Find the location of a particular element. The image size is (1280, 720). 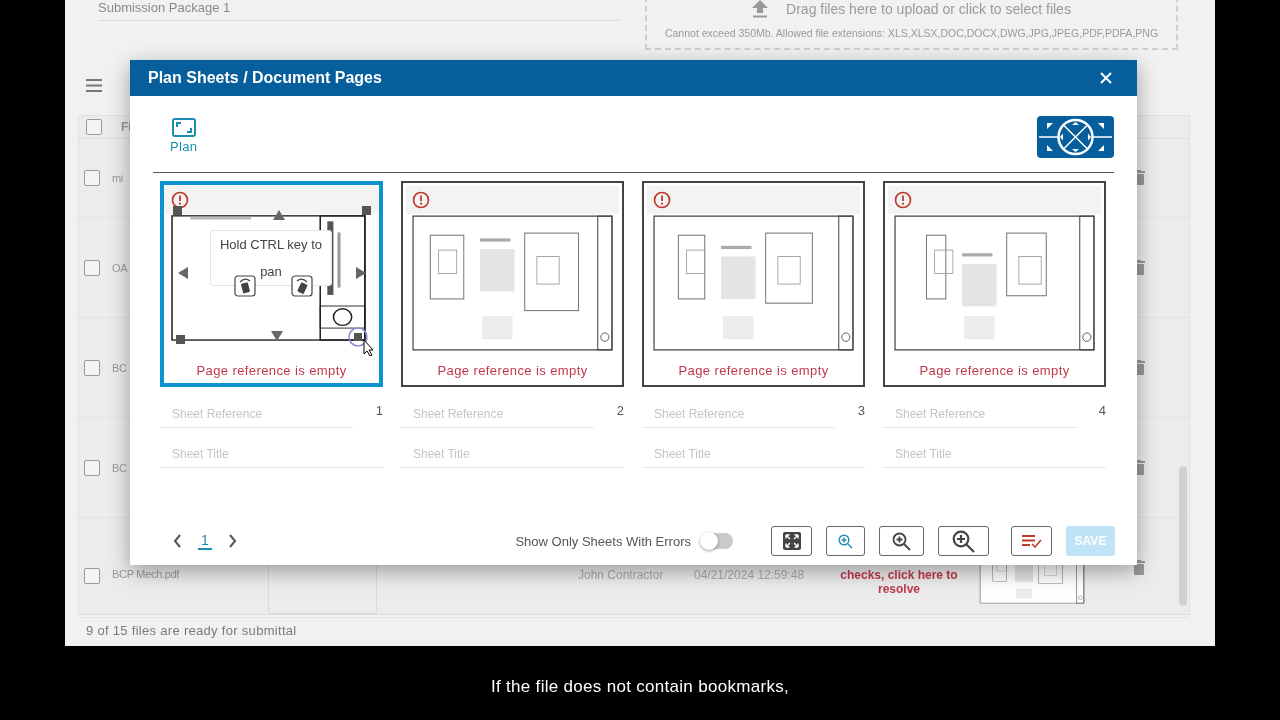

pan-hint-tooltip: Hold CTRL key to pan is located at coordinates (271, 258).